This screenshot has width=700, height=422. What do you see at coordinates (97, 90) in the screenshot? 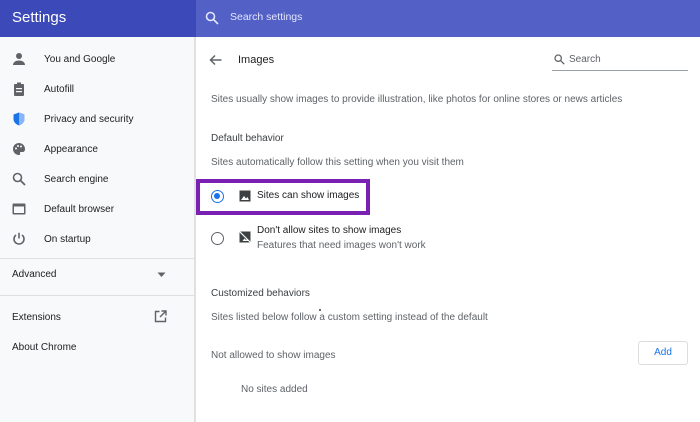
I see `sidebar-item-autofill: Autofill` at bounding box center [97, 90].